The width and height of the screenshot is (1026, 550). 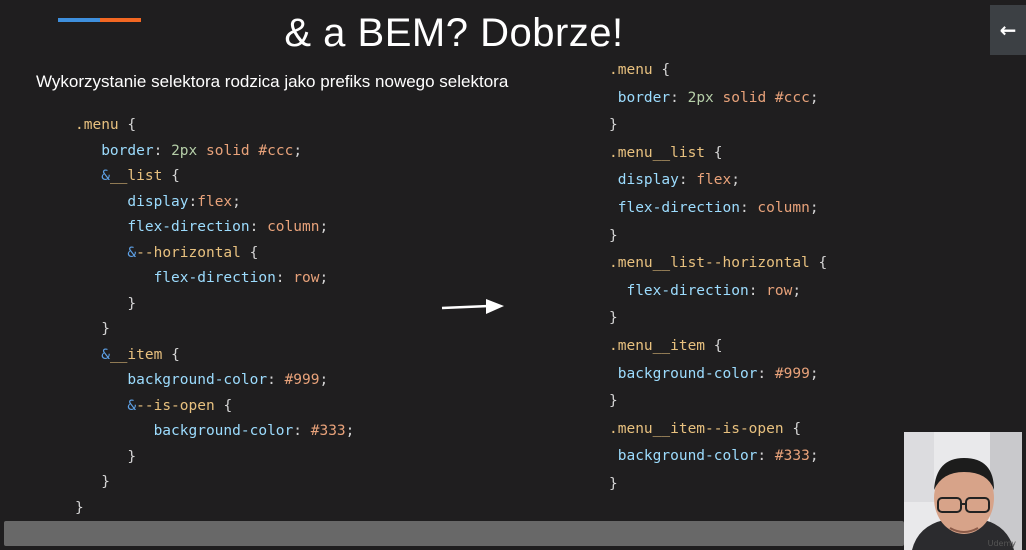 I want to click on code-selector: --is-open, so click(x=175, y=405).